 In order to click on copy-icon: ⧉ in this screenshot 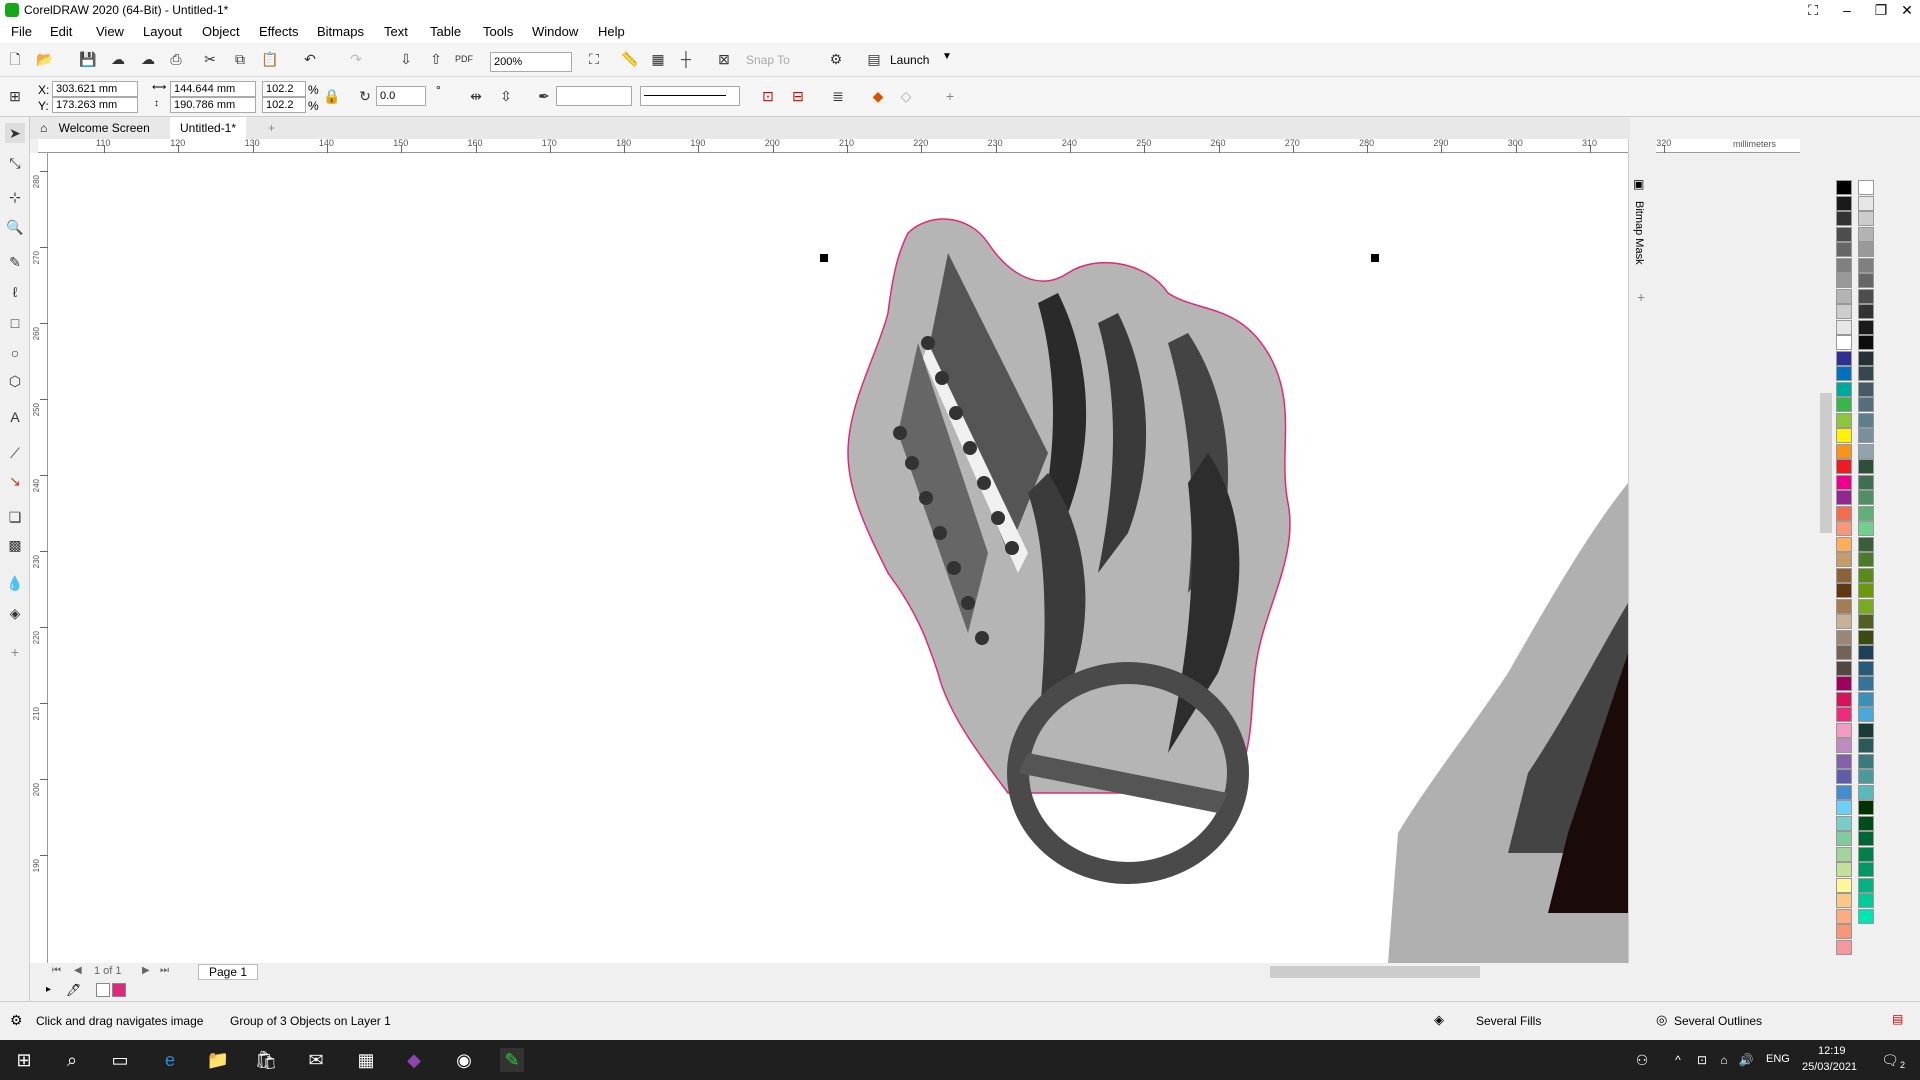, I will do `click(240, 59)`.